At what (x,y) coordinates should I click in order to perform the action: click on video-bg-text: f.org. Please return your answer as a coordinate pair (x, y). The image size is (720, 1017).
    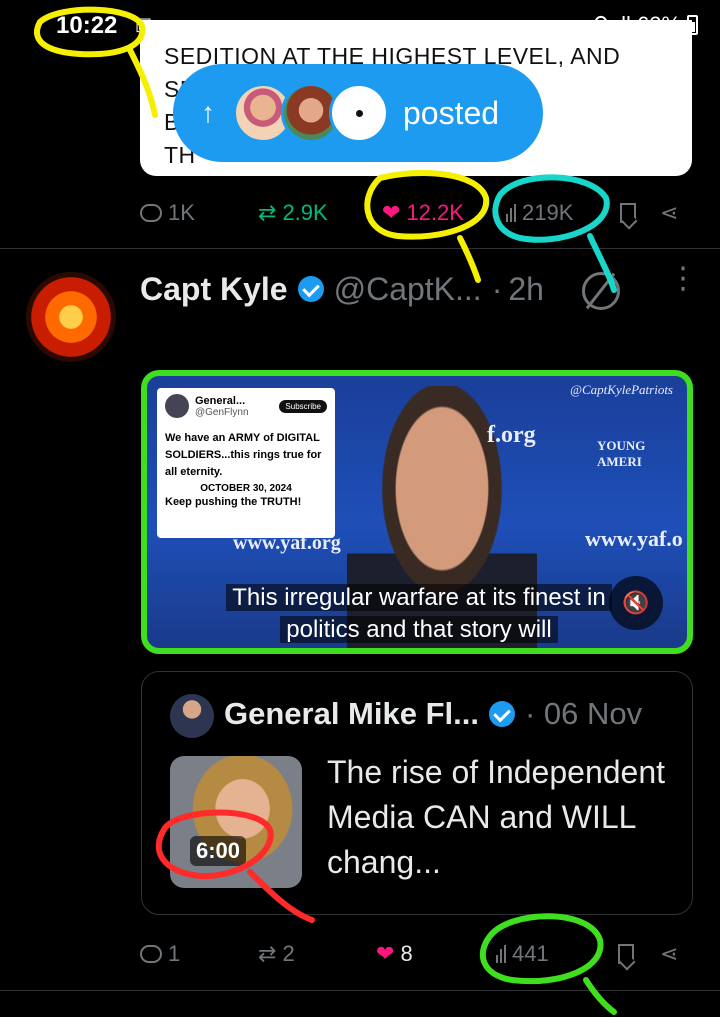
    Looking at the image, I should click on (511, 435).